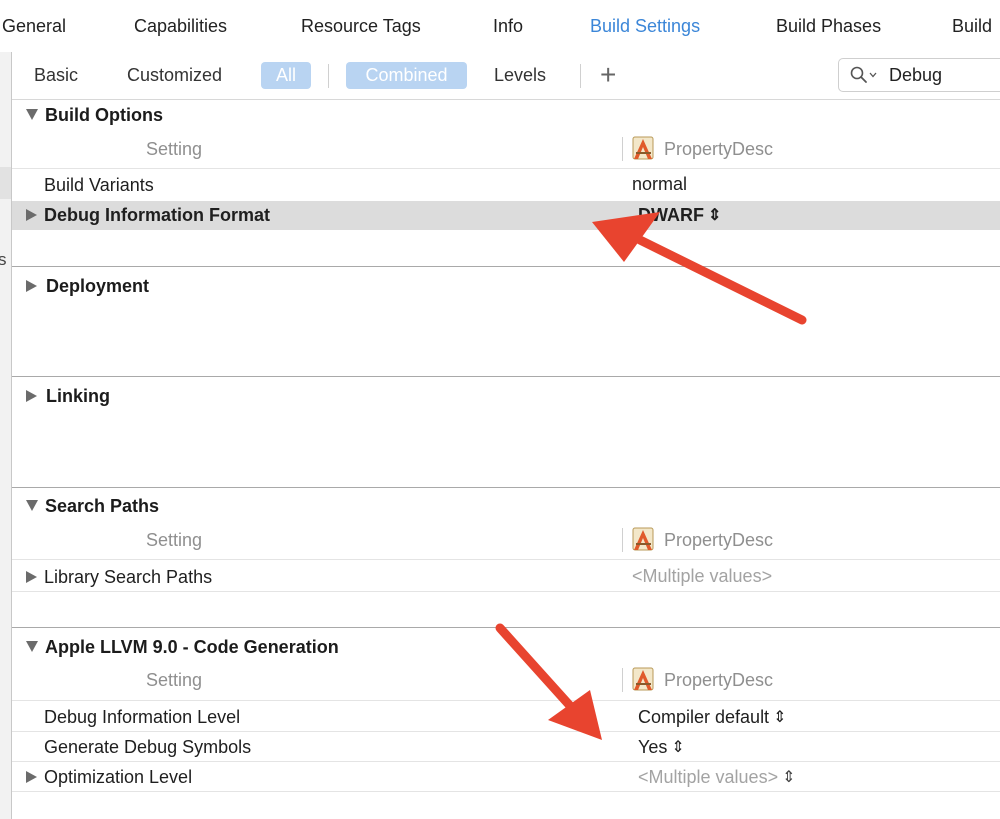  What do you see at coordinates (702, 576) in the screenshot?
I see `value-library-search-paths: <Multiple values>` at bounding box center [702, 576].